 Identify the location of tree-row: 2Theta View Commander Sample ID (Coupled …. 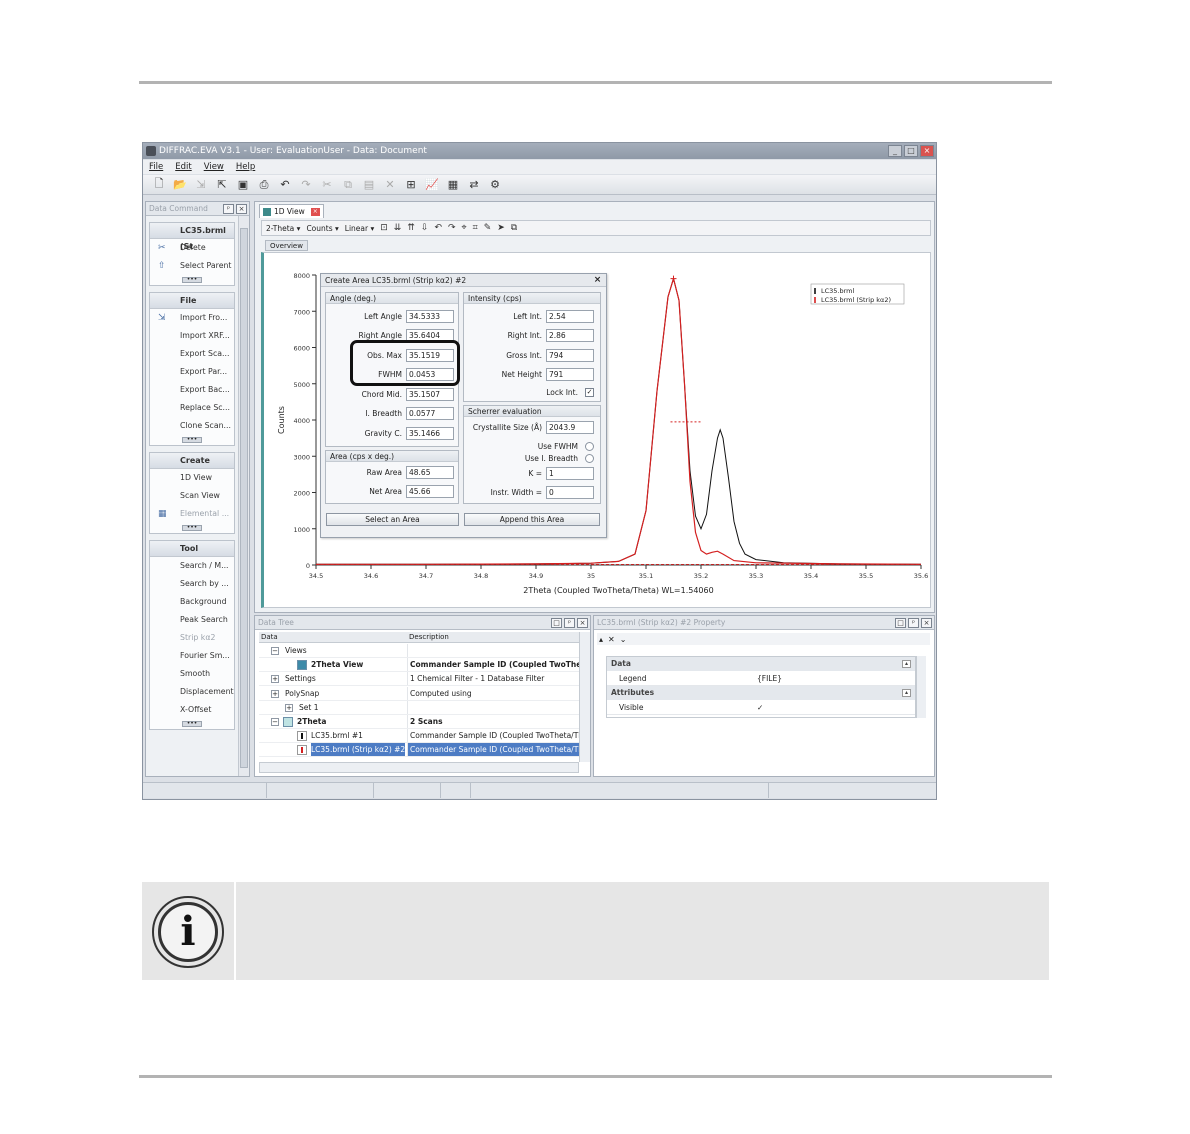
(419, 665).